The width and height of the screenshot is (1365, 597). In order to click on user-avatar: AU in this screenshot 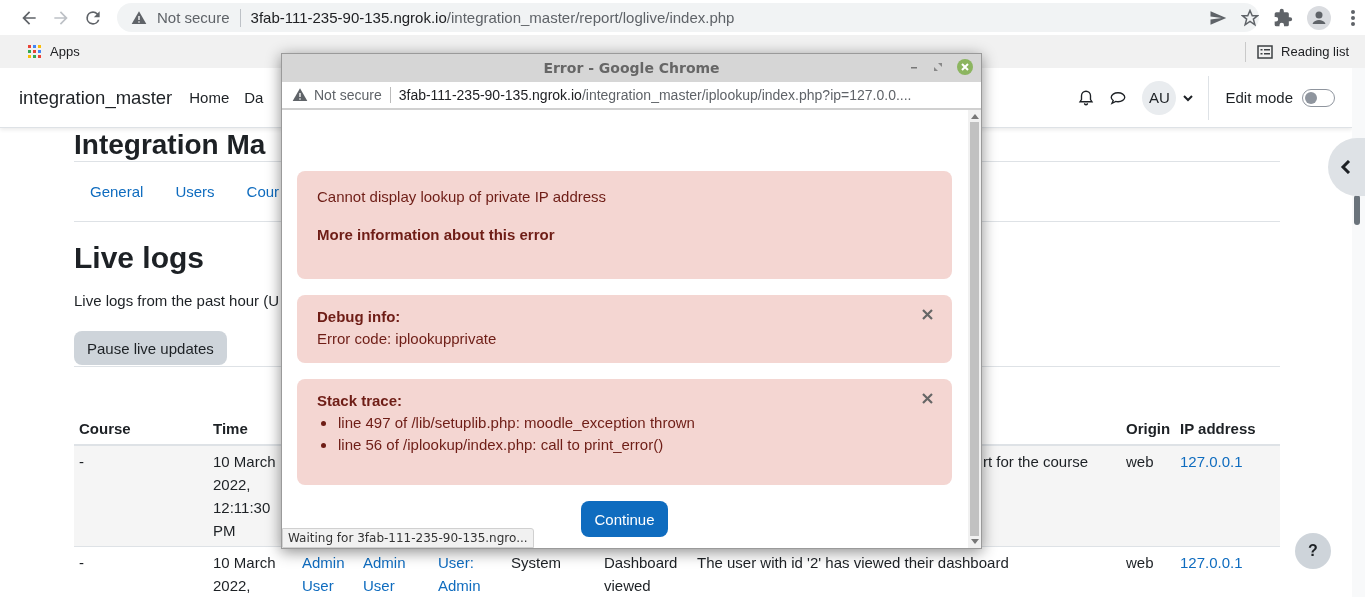, I will do `click(1159, 97)`.